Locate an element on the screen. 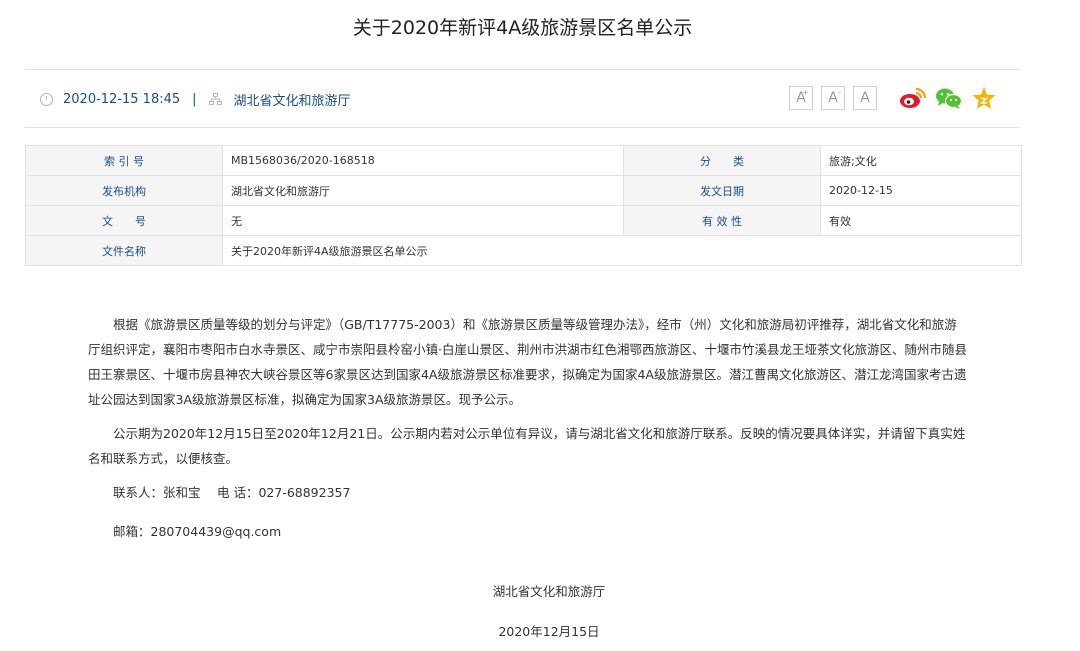 The height and width of the screenshot is (651, 1080). clock-icon is located at coordinates (46, 99).